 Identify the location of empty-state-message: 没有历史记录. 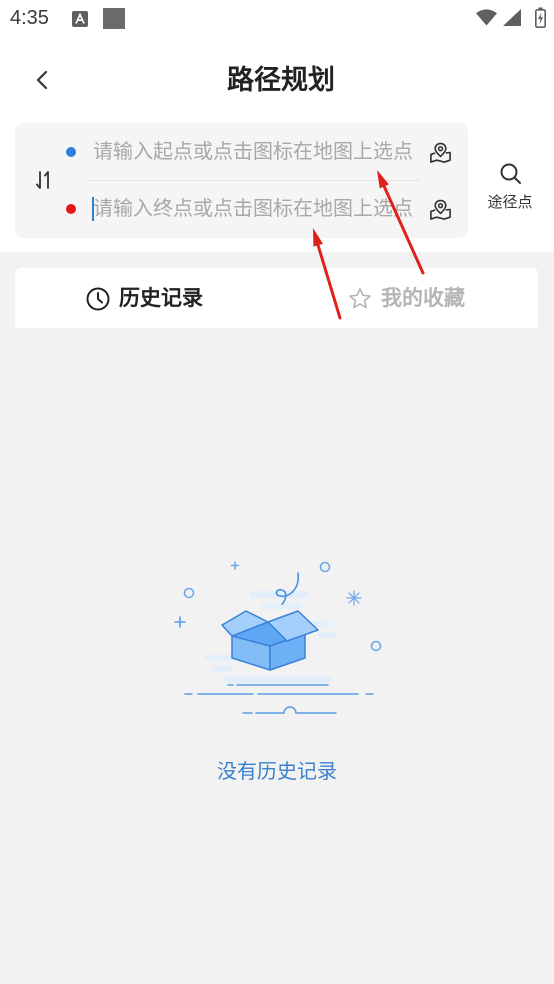
(277, 772).